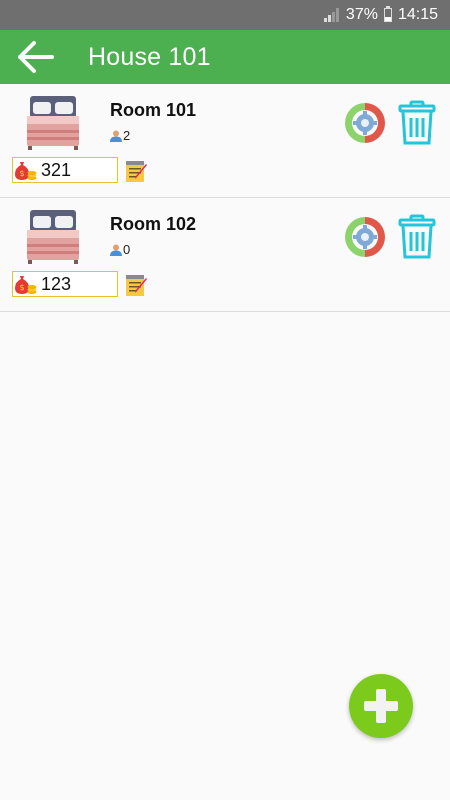  Describe the element at coordinates (361, 14) in the screenshot. I see `battery-percent: 37%` at that location.